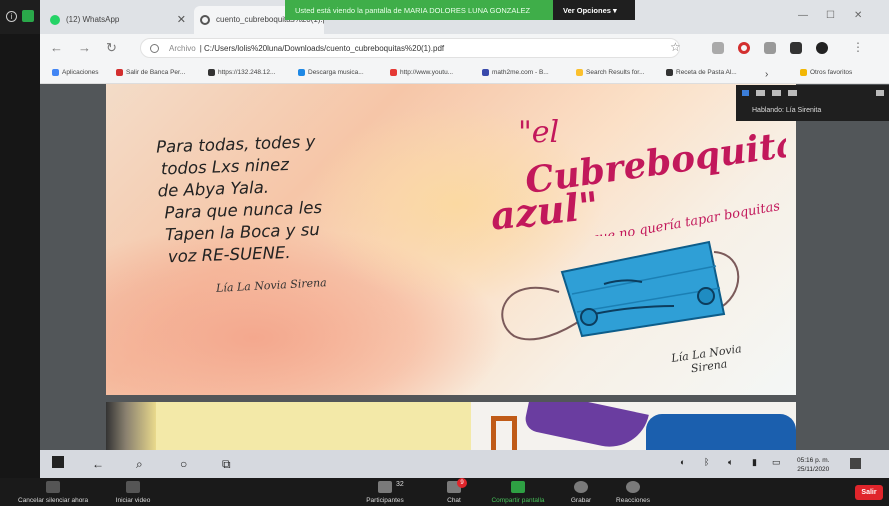 The image size is (889, 506). I want to click on star-icon: ☆, so click(675, 47).